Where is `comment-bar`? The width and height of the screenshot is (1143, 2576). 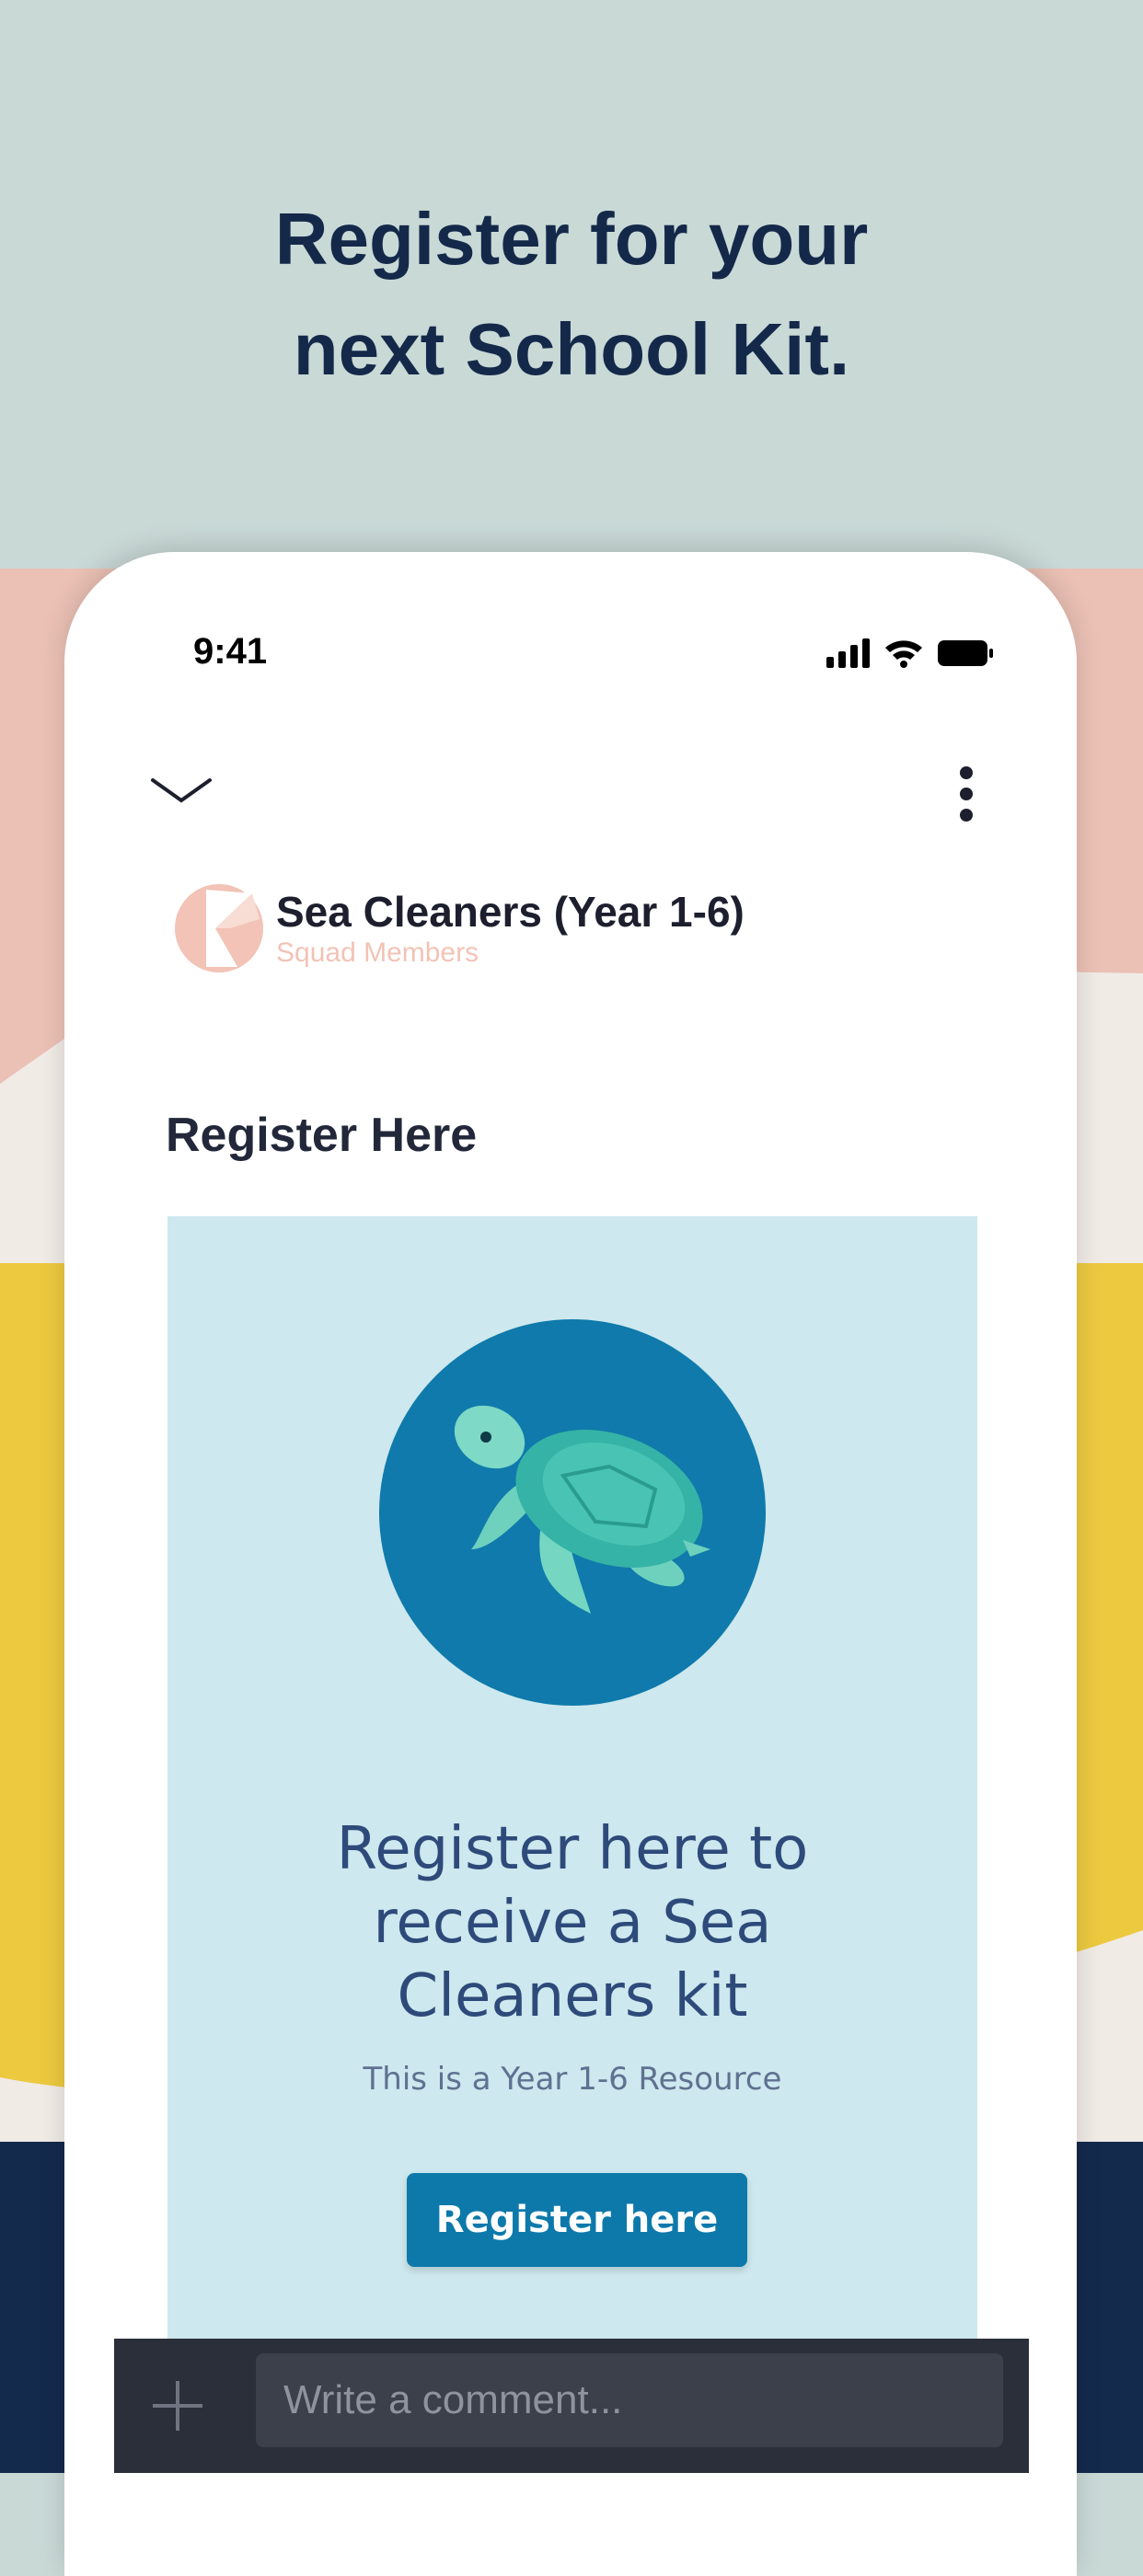
comment-bar is located at coordinates (571, 2406).